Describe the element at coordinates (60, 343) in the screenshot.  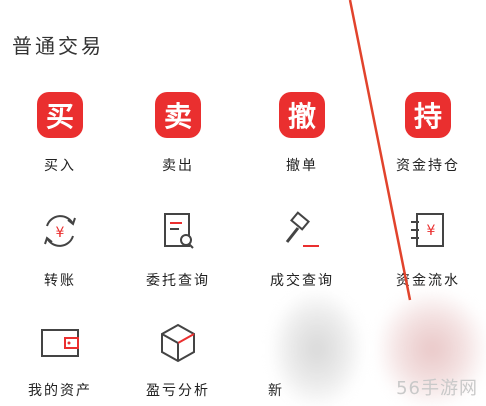
I see `wallet-icon` at that location.